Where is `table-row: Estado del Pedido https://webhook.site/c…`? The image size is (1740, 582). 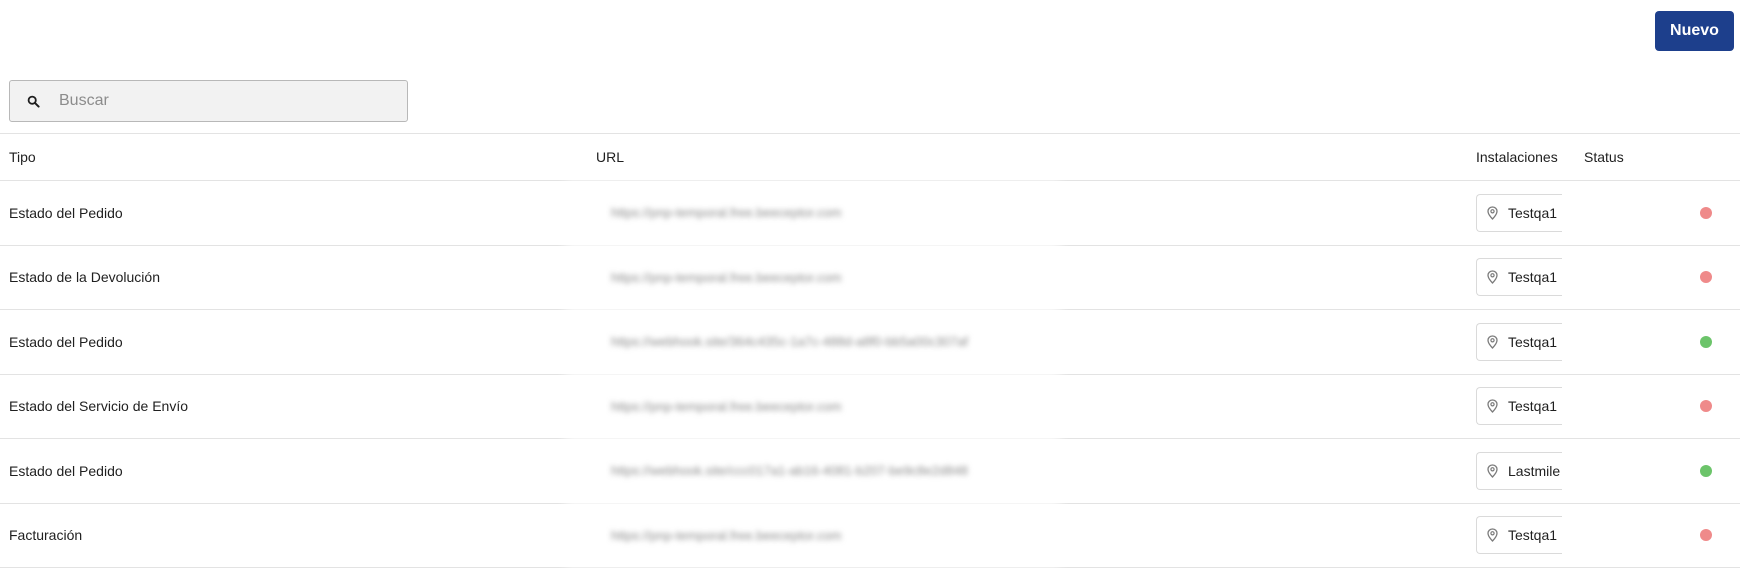 table-row: Estado del Pedido https://webhook.site/c… is located at coordinates (870, 471).